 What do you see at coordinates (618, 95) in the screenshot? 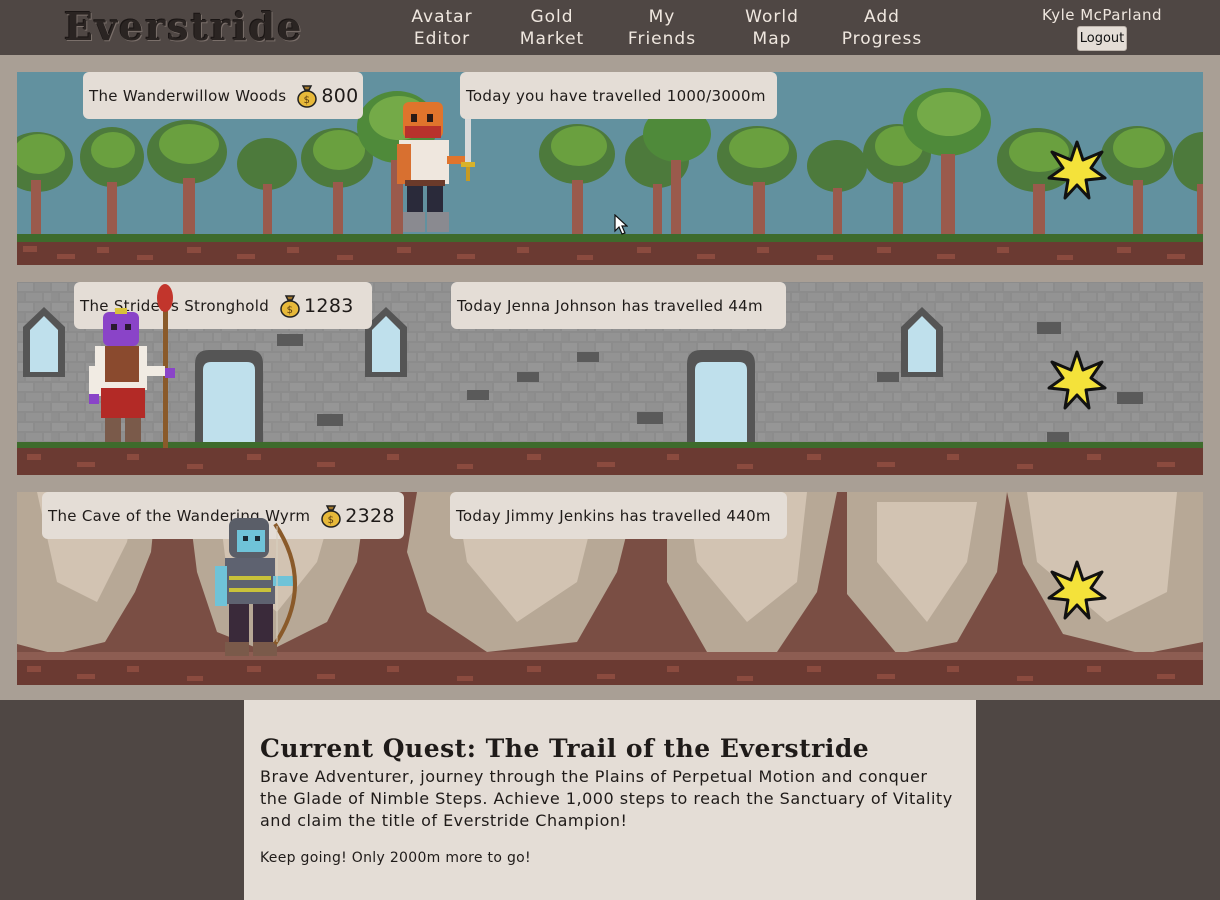
I see `travel-status: Today you have travelled 1000/3000m` at bounding box center [618, 95].